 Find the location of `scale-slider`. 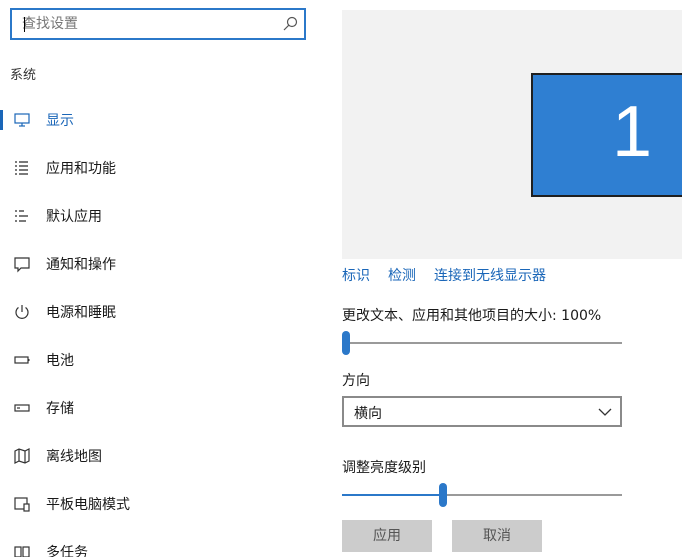

scale-slider is located at coordinates (482, 343).